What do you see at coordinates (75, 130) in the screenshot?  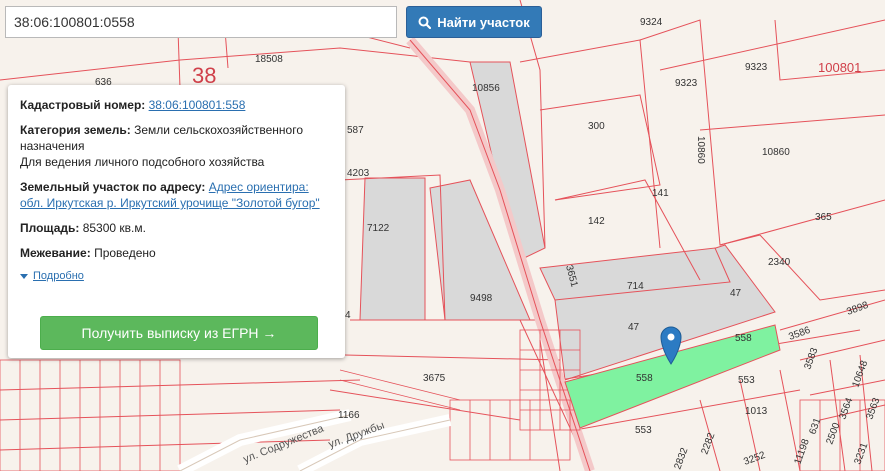 I see `category-label: Категория земель:` at bounding box center [75, 130].